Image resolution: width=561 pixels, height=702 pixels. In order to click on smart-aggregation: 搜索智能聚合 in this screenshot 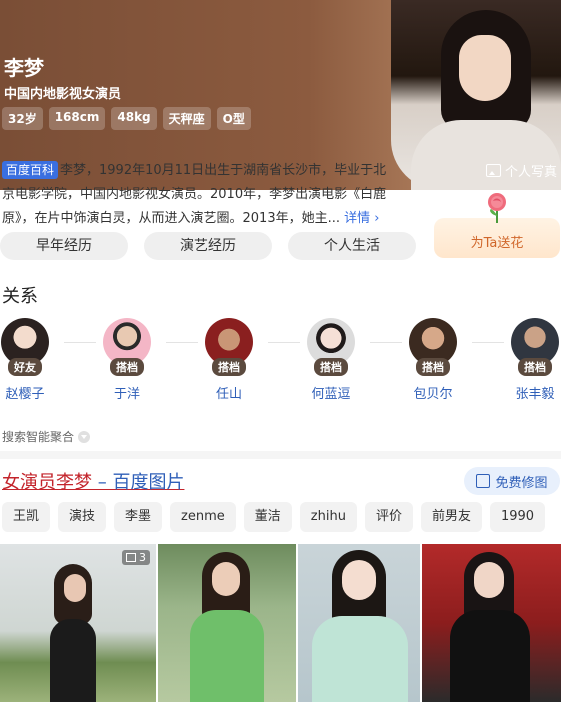, I will do `click(46, 436)`.